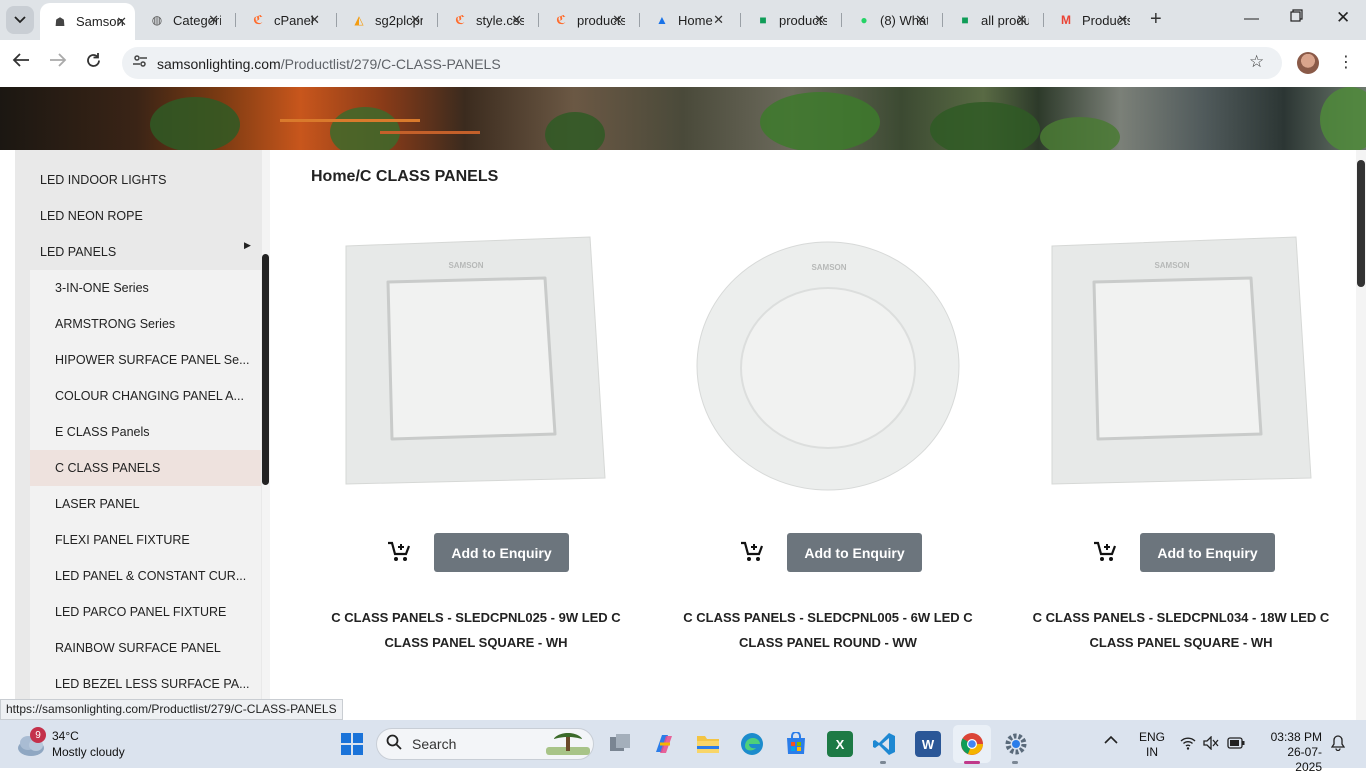  Describe the element at coordinates (182, 20) in the screenshot. I see `browser-tab: ◍Categories✕` at that location.